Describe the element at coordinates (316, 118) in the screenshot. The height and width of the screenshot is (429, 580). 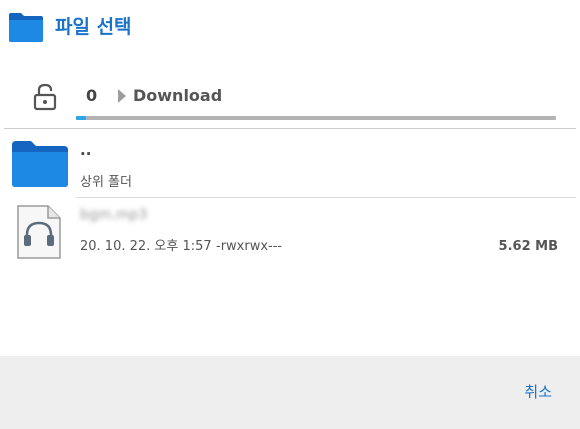
I see `path-scrollbar` at that location.